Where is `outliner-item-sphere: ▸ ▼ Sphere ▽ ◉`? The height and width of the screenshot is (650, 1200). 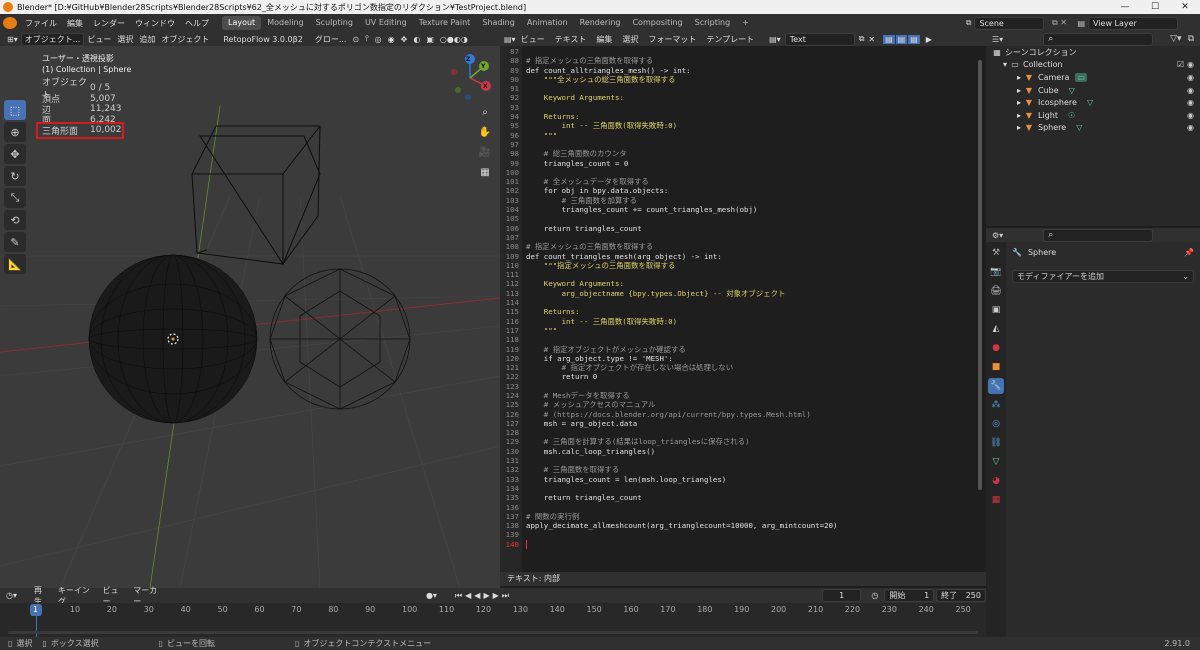 outliner-item-sphere: ▸ ▼ Sphere ▽ ◉ is located at coordinates (1093, 128).